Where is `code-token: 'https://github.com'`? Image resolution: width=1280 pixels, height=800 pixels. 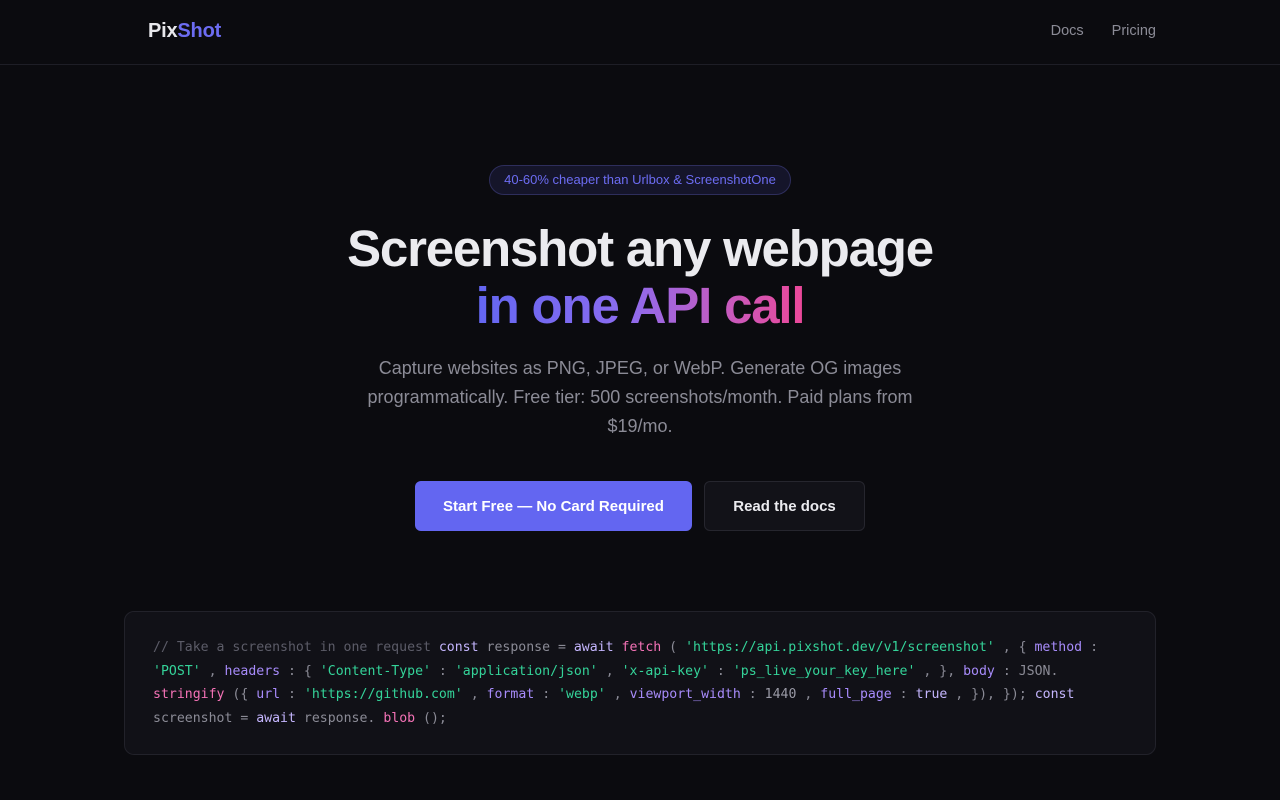
code-token: 'https://github.com' is located at coordinates (383, 694).